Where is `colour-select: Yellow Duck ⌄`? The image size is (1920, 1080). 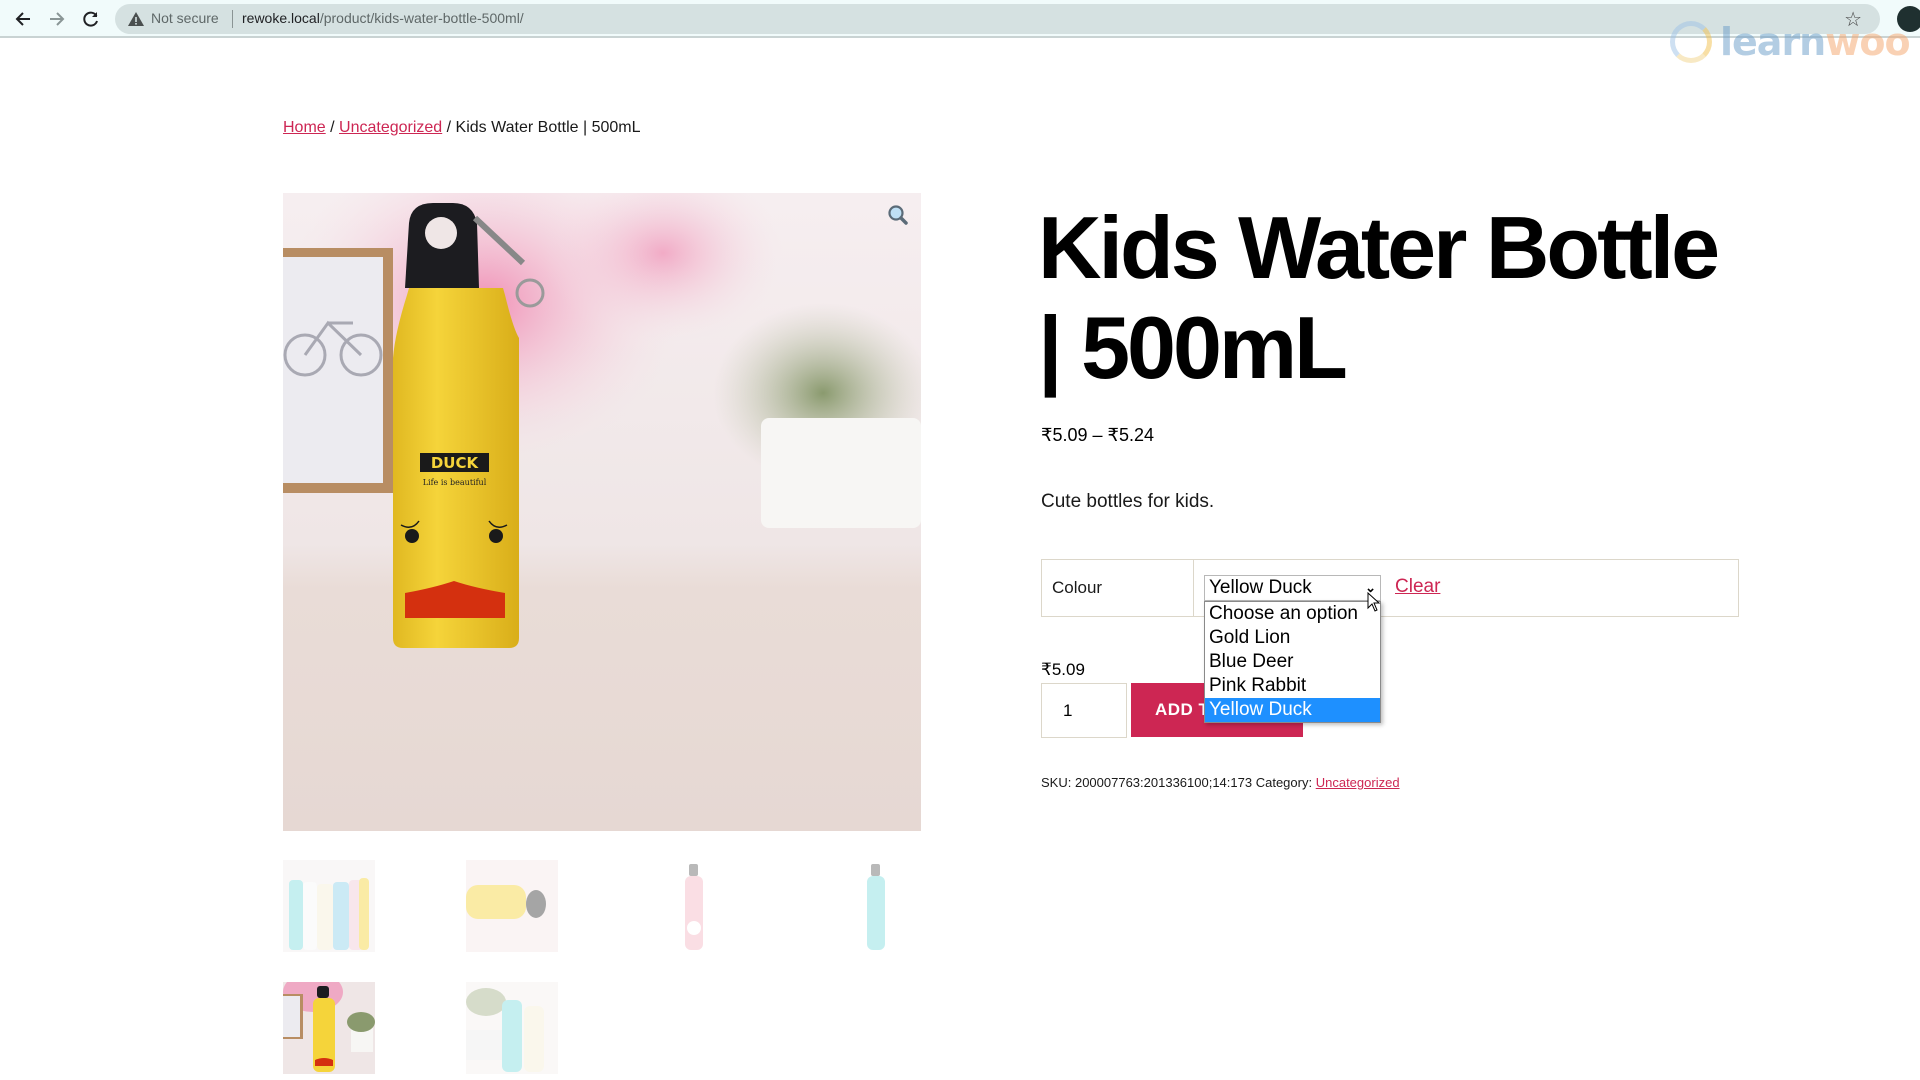
colour-select: Yellow Duck ⌄ is located at coordinates (1292, 588).